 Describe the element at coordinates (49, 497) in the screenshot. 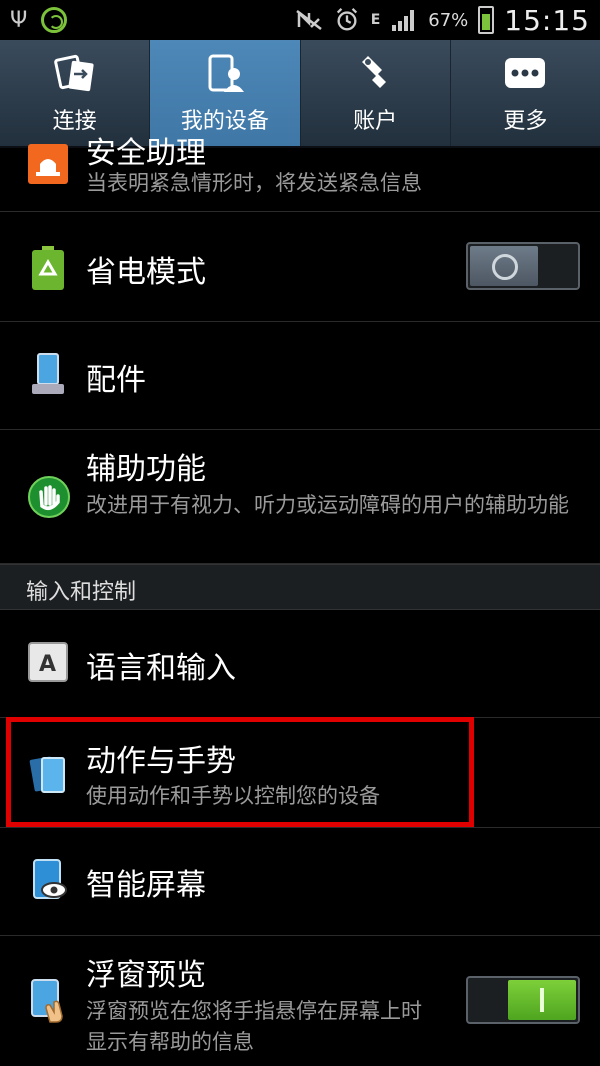

I see `hand-icon` at that location.